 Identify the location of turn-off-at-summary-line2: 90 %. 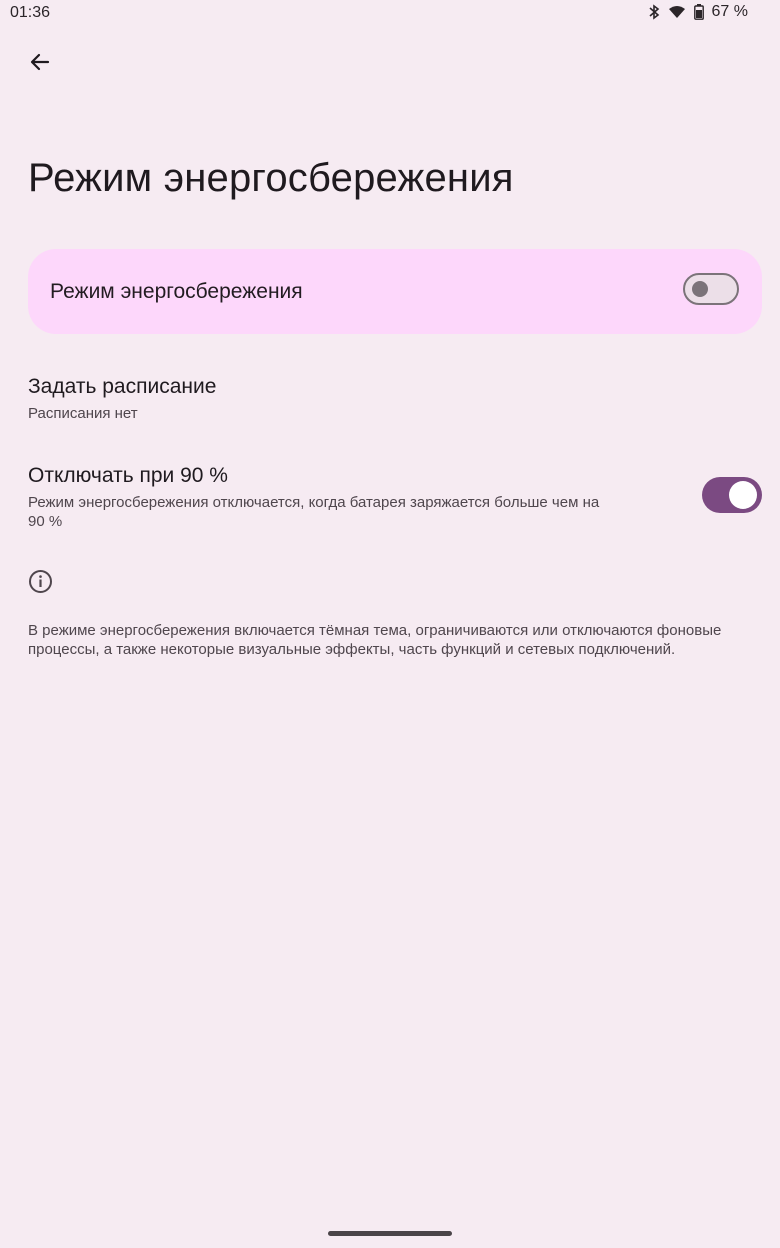
(45, 521).